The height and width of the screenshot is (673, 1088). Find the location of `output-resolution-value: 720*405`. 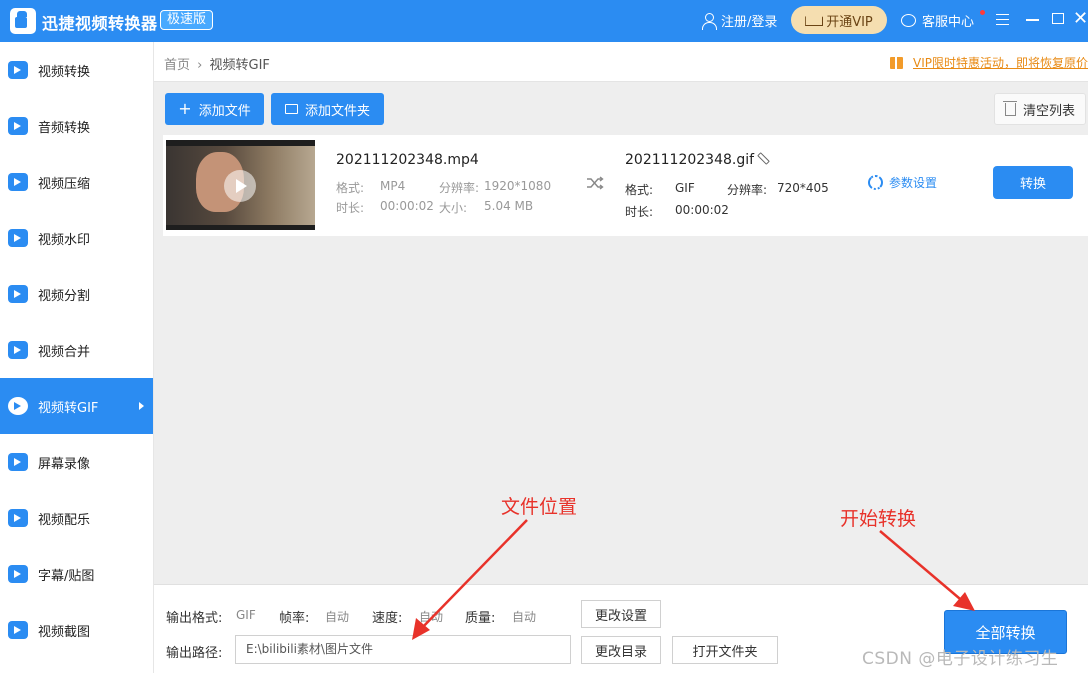

output-resolution-value: 720*405 is located at coordinates (803, 188).